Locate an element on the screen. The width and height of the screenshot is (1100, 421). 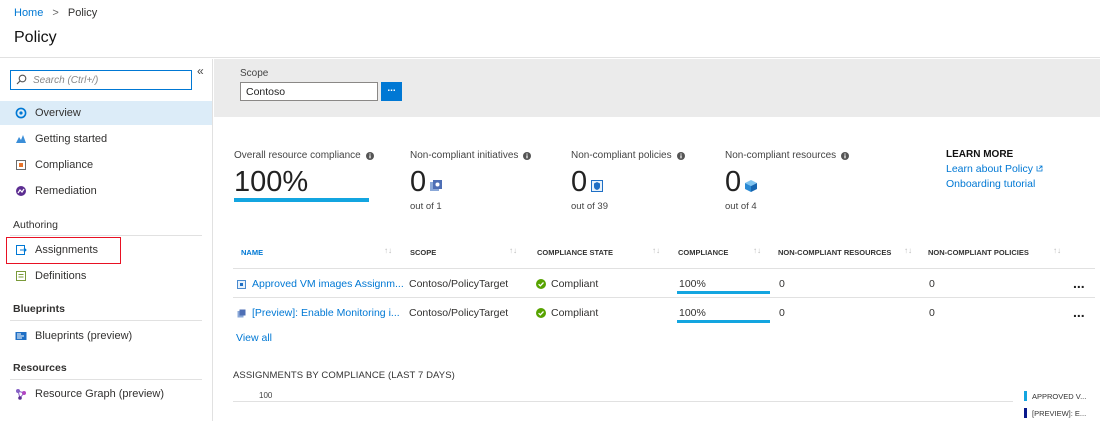
onboarding-tutorial-link: Onboarding tutorial is located at coordinates (994, 184).